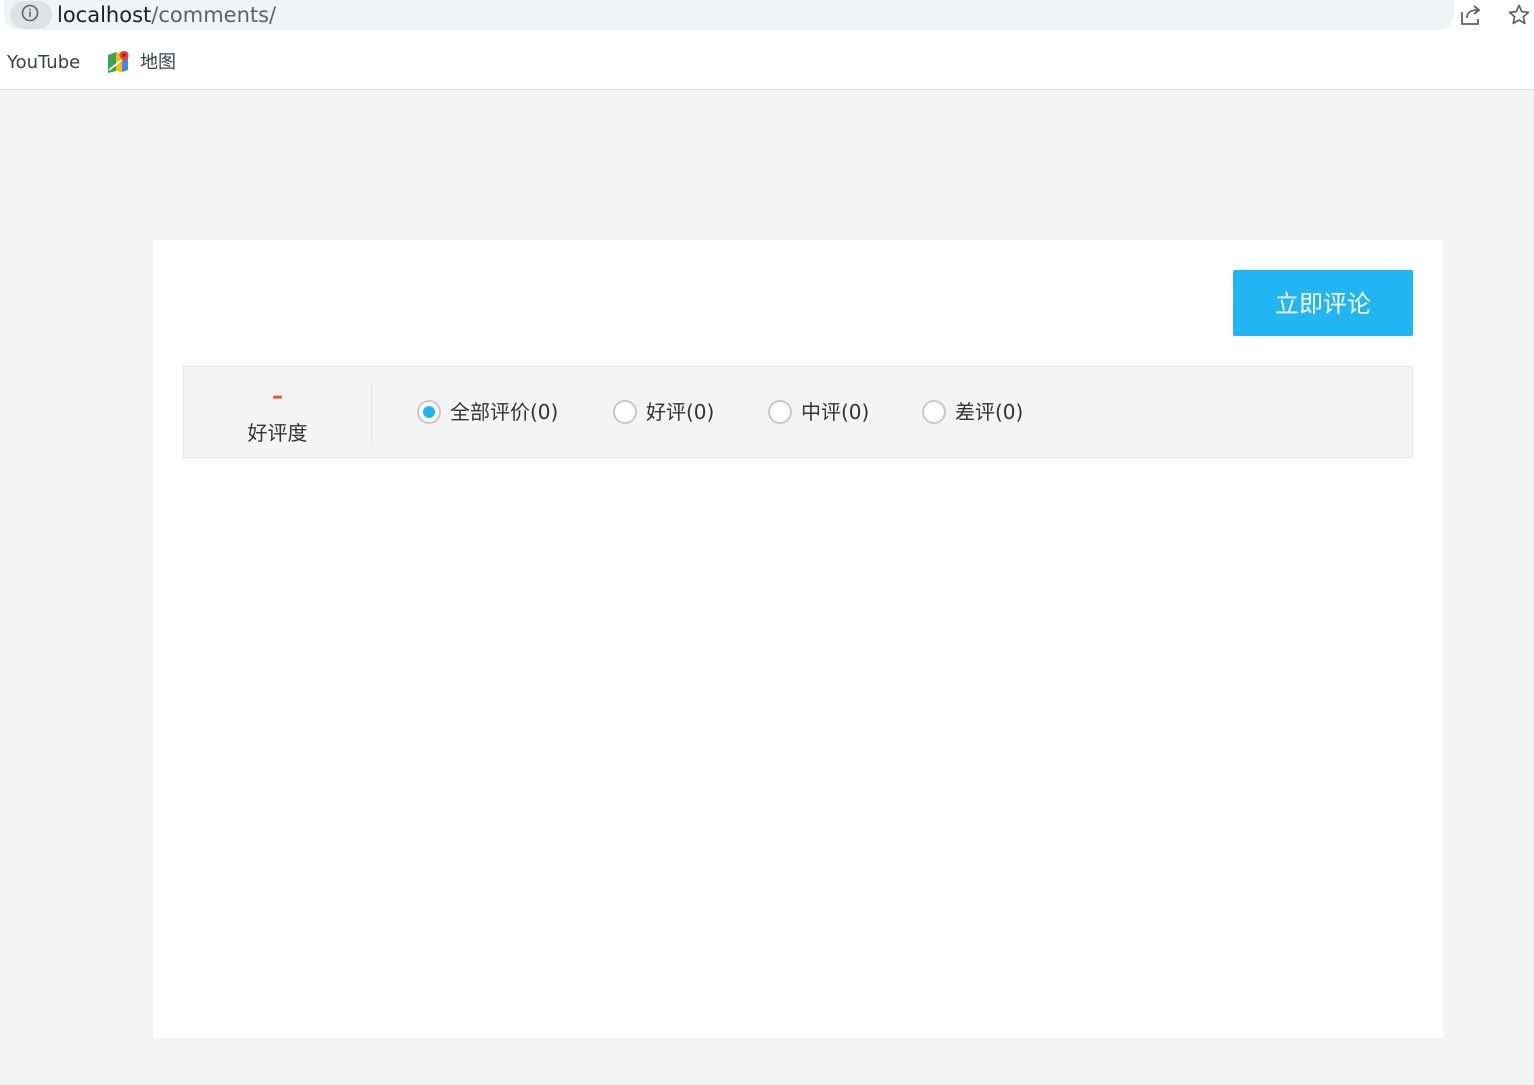 The image size is (1534, 1085). What do you see at coordinates (214, 15) in the screenshot?
I see `url-path: /comments/` at bounding box center [214, 15].